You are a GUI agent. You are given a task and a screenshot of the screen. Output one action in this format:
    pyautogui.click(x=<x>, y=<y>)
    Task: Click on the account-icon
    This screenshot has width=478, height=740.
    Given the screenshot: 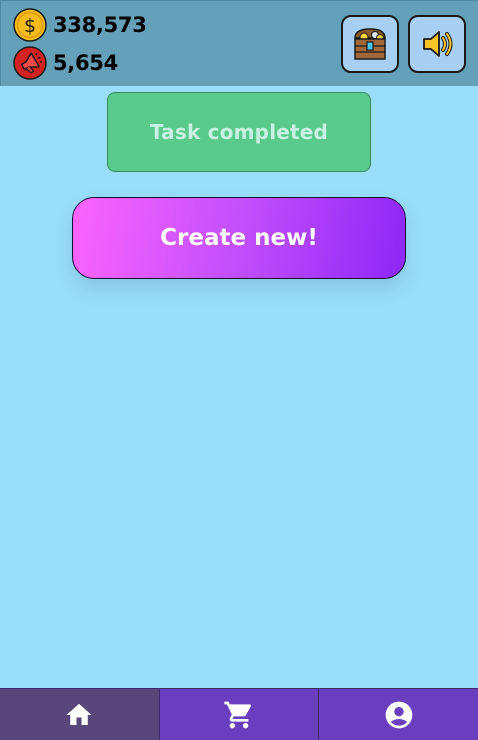 What is the action you would take?
    pyautogui.click(x=399, y=714)
    